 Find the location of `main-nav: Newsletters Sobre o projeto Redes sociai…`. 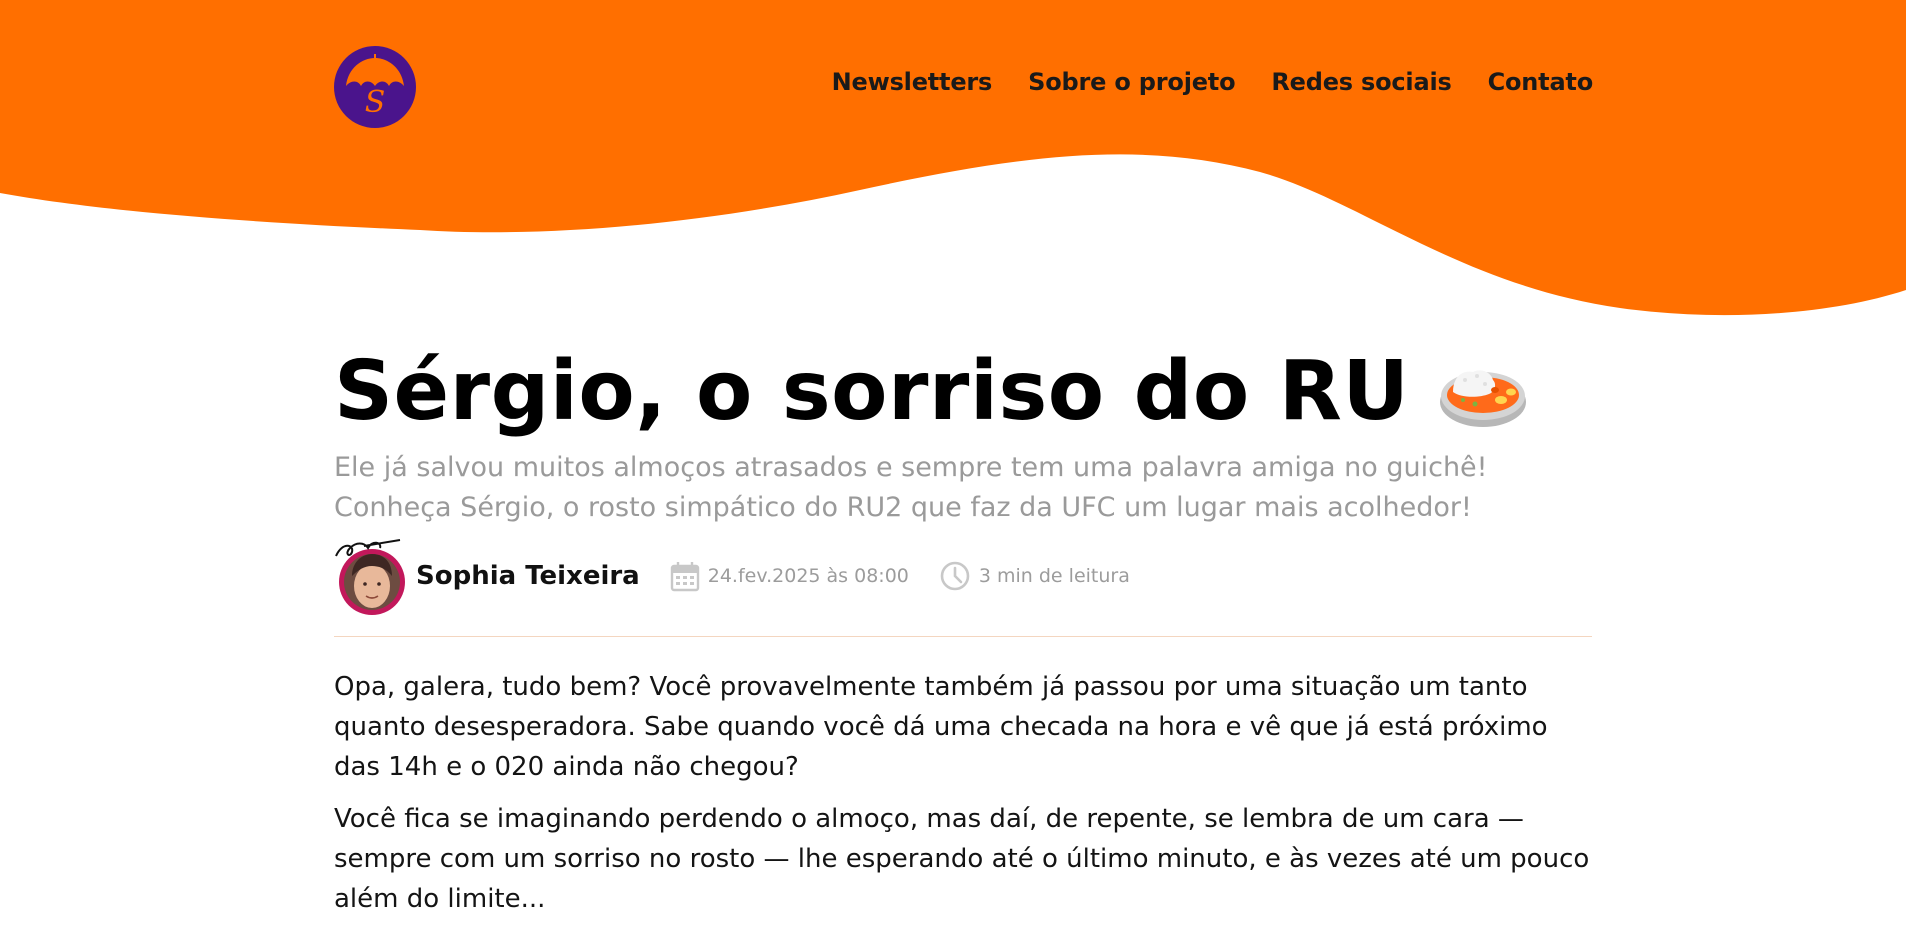

main-nav: Newsletters Sobre o projeto Redes sociai… is located at coordinates (1213, 82).